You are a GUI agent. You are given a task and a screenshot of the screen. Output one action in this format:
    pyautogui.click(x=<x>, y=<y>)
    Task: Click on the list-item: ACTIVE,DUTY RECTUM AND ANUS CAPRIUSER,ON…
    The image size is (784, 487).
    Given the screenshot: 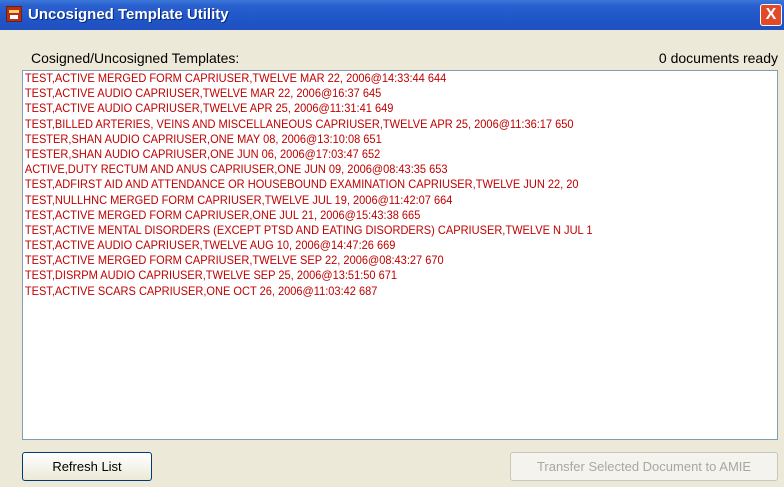 What is the action you would take?
    pyautogui.click(x=370, y=169)
    